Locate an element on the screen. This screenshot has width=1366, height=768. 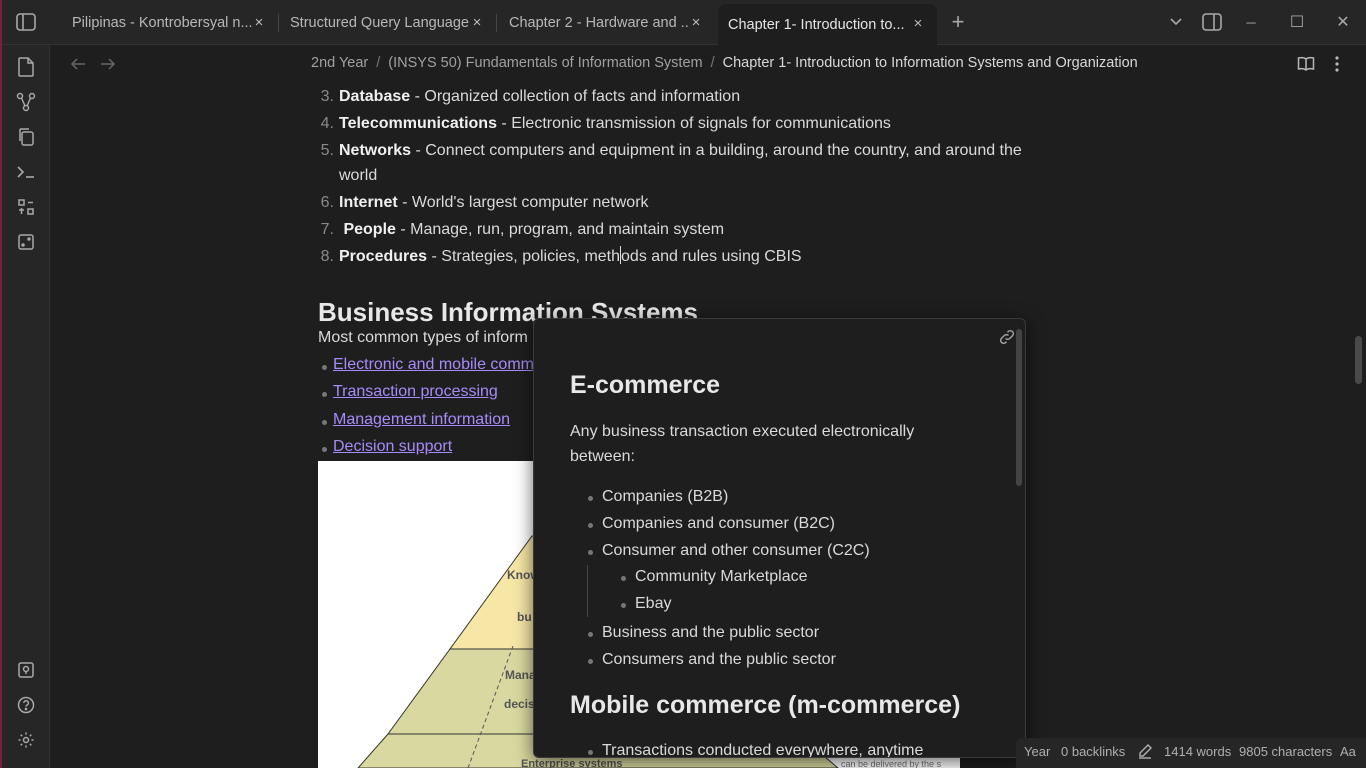
more-options-icon is located at coordinates (1337, 64).